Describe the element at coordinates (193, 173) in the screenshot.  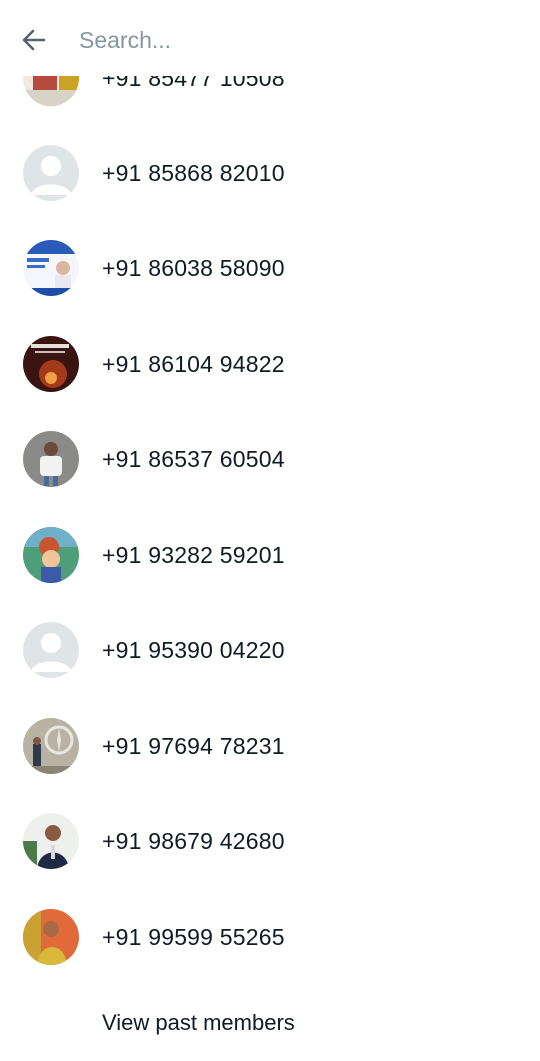
I see `member-phone: +91 85868 82010` at that location.